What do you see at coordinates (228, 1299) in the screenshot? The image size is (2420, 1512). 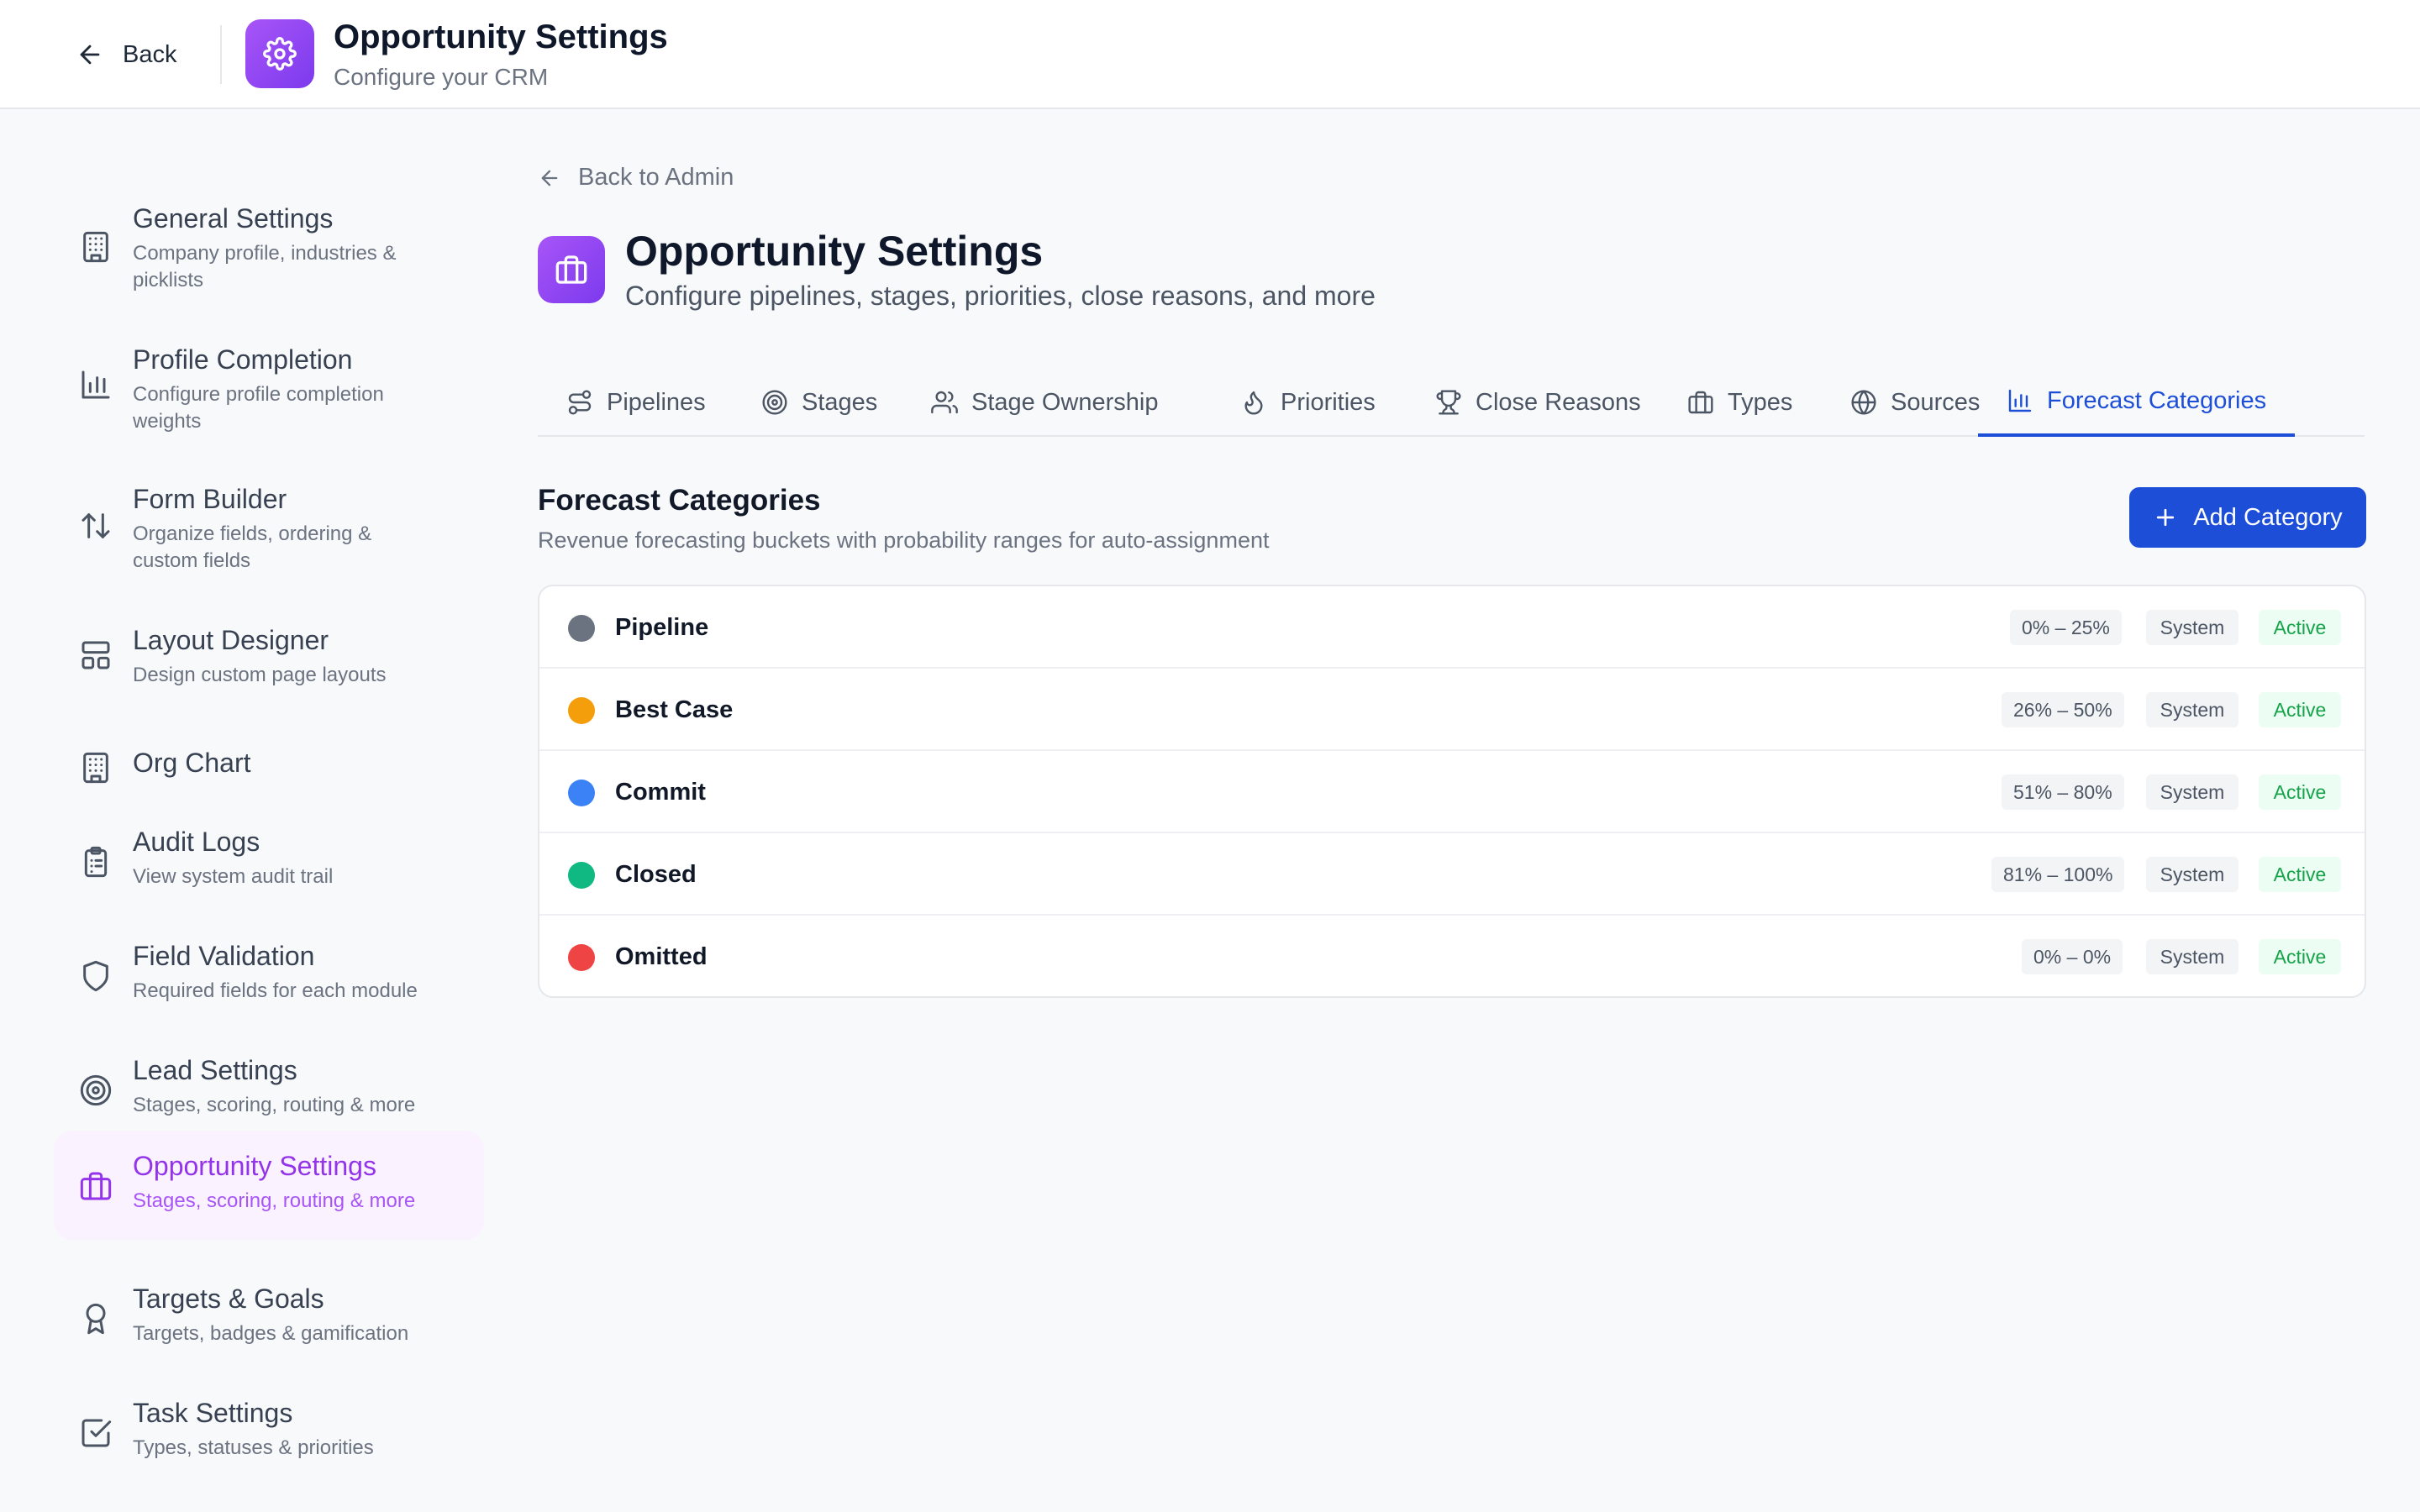 I see `sidebar-item-title: Targets & Goals` at bounding box center [228, 1299].